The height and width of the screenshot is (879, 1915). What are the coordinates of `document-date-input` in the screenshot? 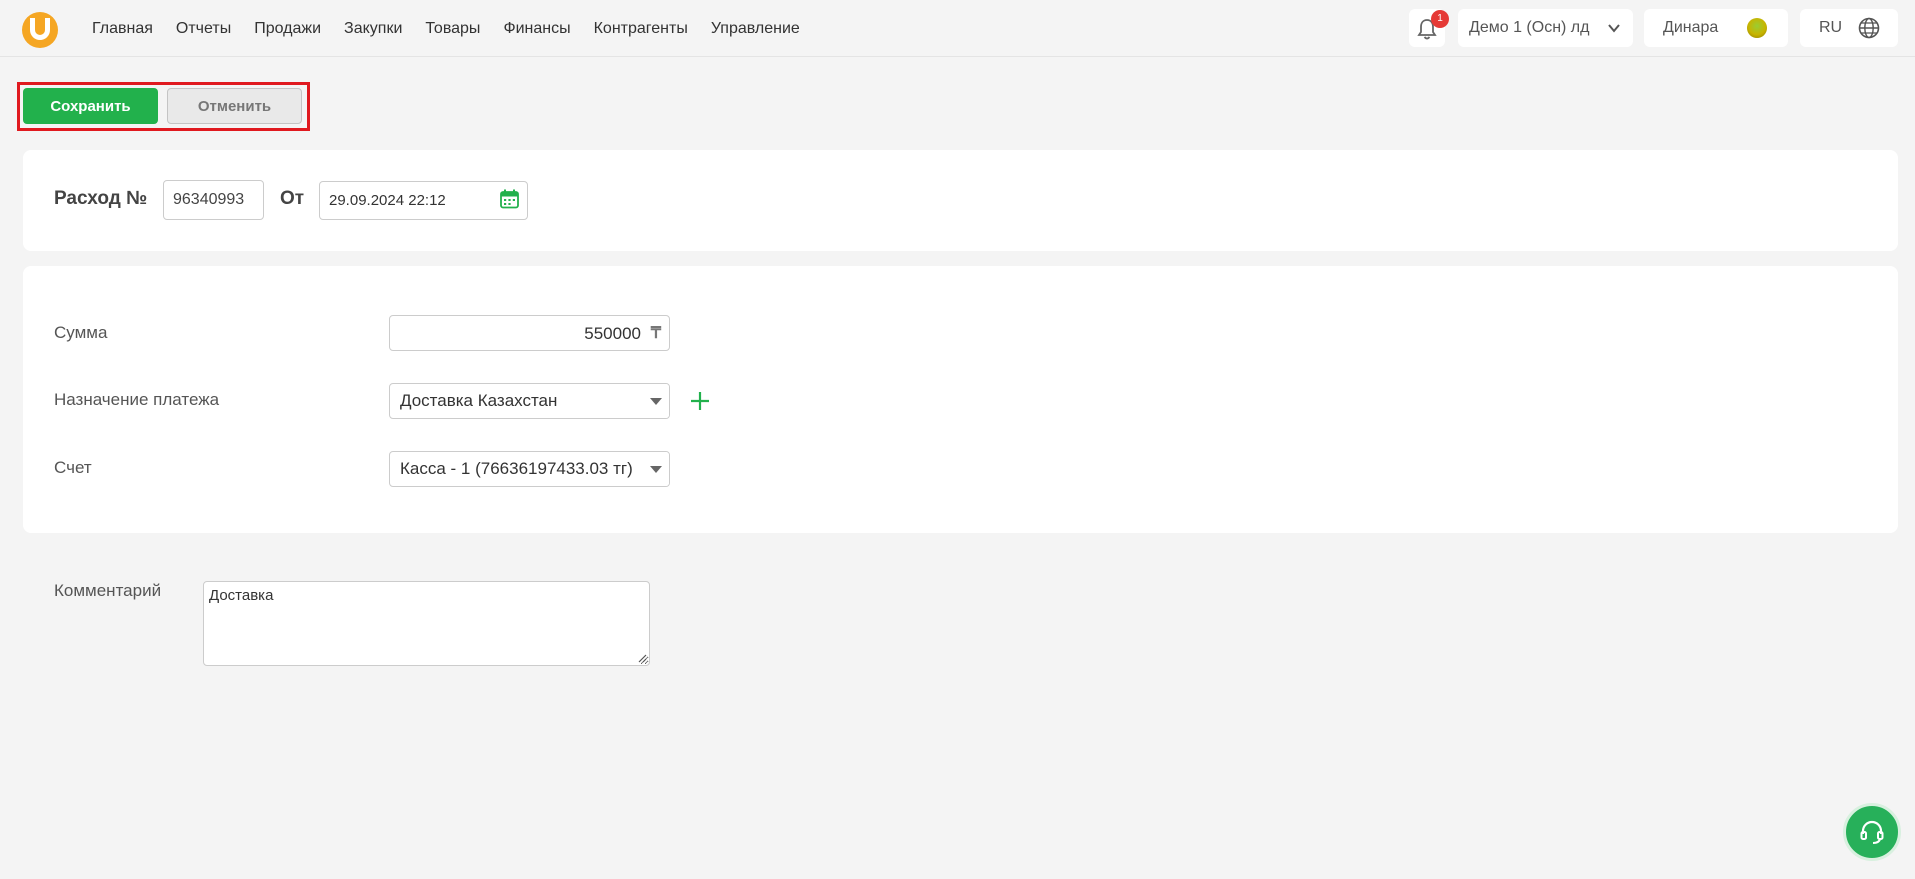 It's located at (423, 200).